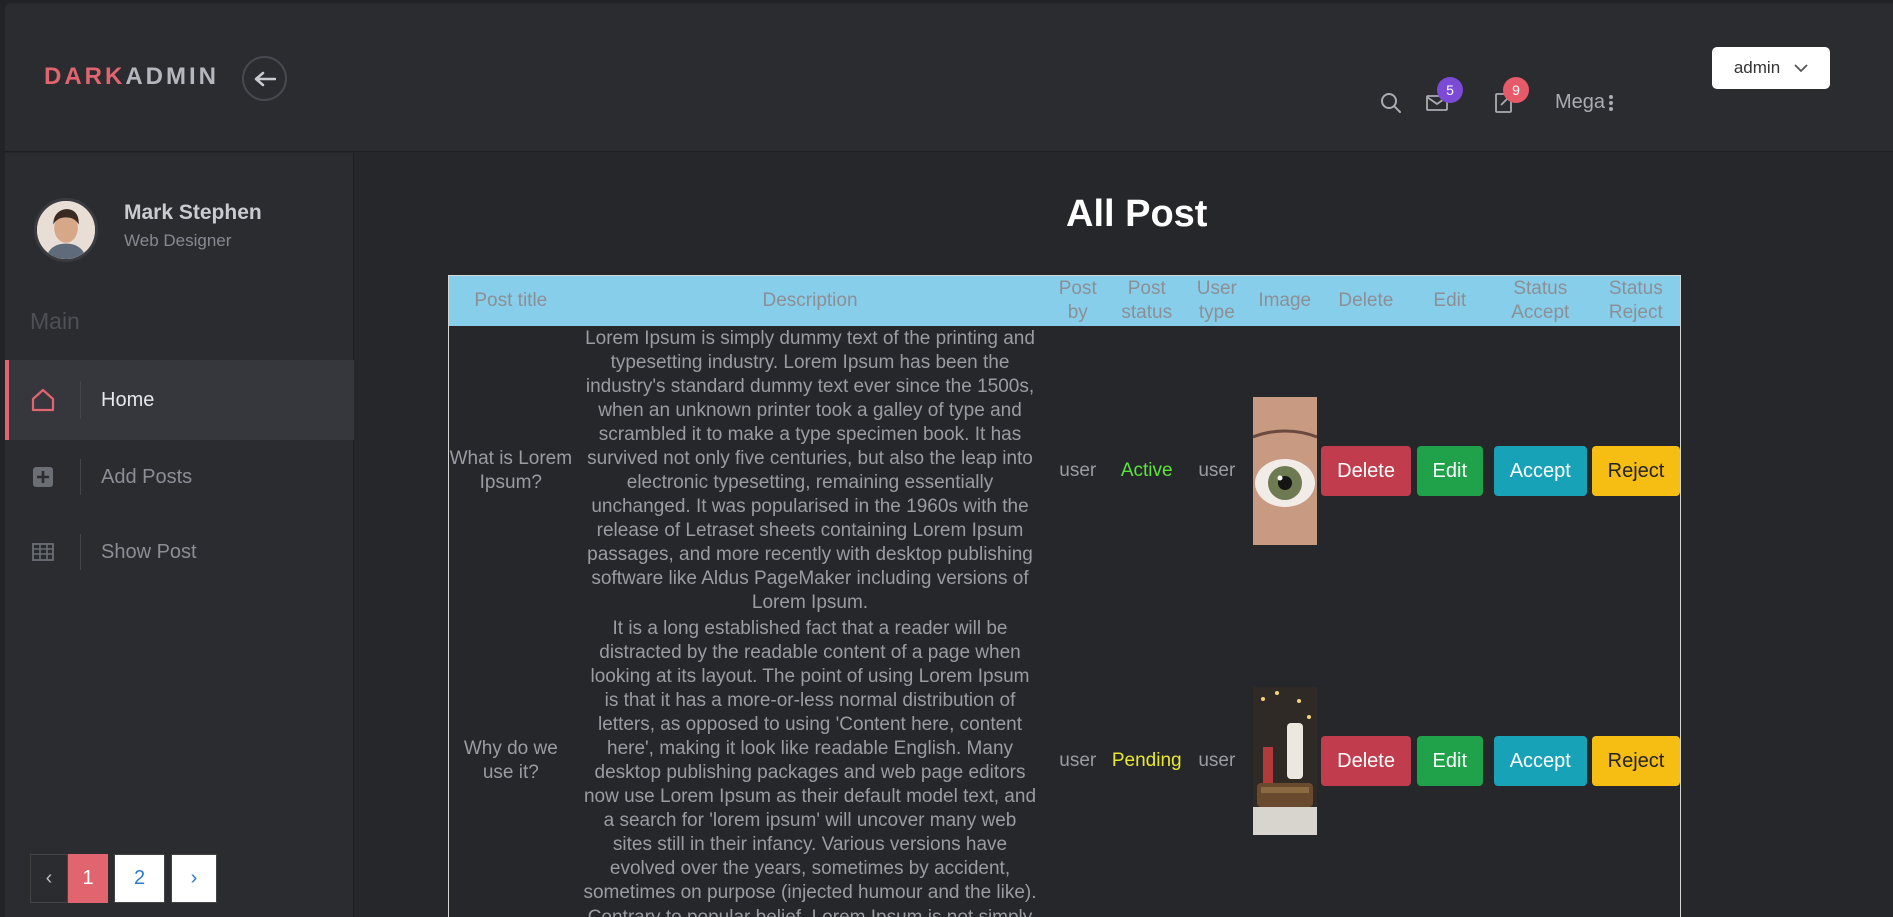 Image resolution: width=1893 pixels, height=917 pixels. Describe the element at coordinates (810, 300) in the screenshot. I see `column-header: Description` at that location.